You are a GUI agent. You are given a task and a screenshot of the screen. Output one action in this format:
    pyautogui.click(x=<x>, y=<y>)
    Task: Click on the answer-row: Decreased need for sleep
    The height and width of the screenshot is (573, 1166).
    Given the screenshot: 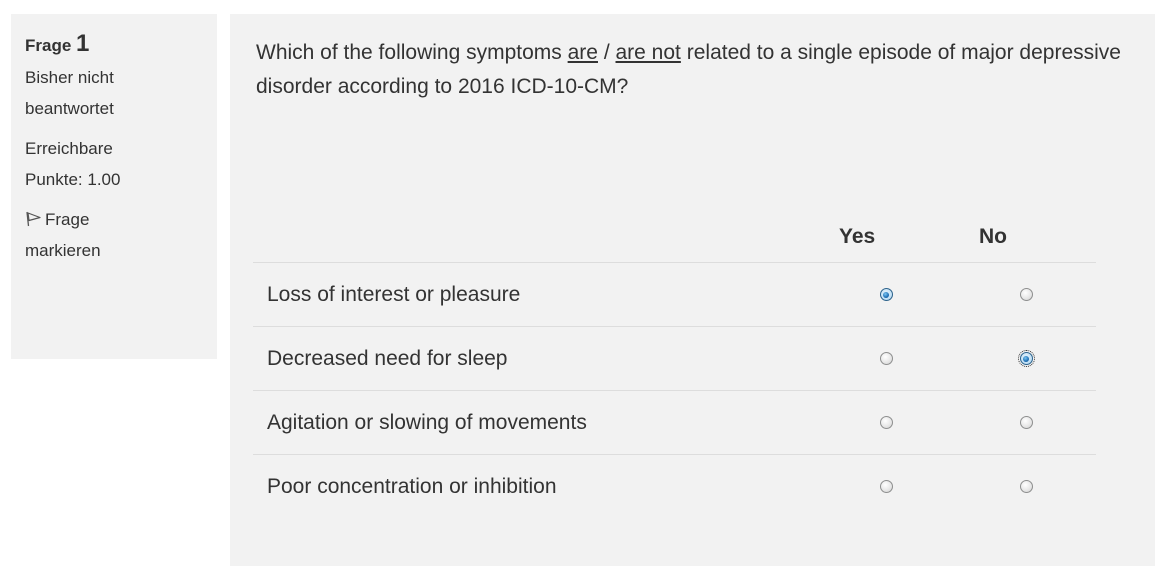 What is the action you would take?
    pyautogui.click(x=674, y=358)
    